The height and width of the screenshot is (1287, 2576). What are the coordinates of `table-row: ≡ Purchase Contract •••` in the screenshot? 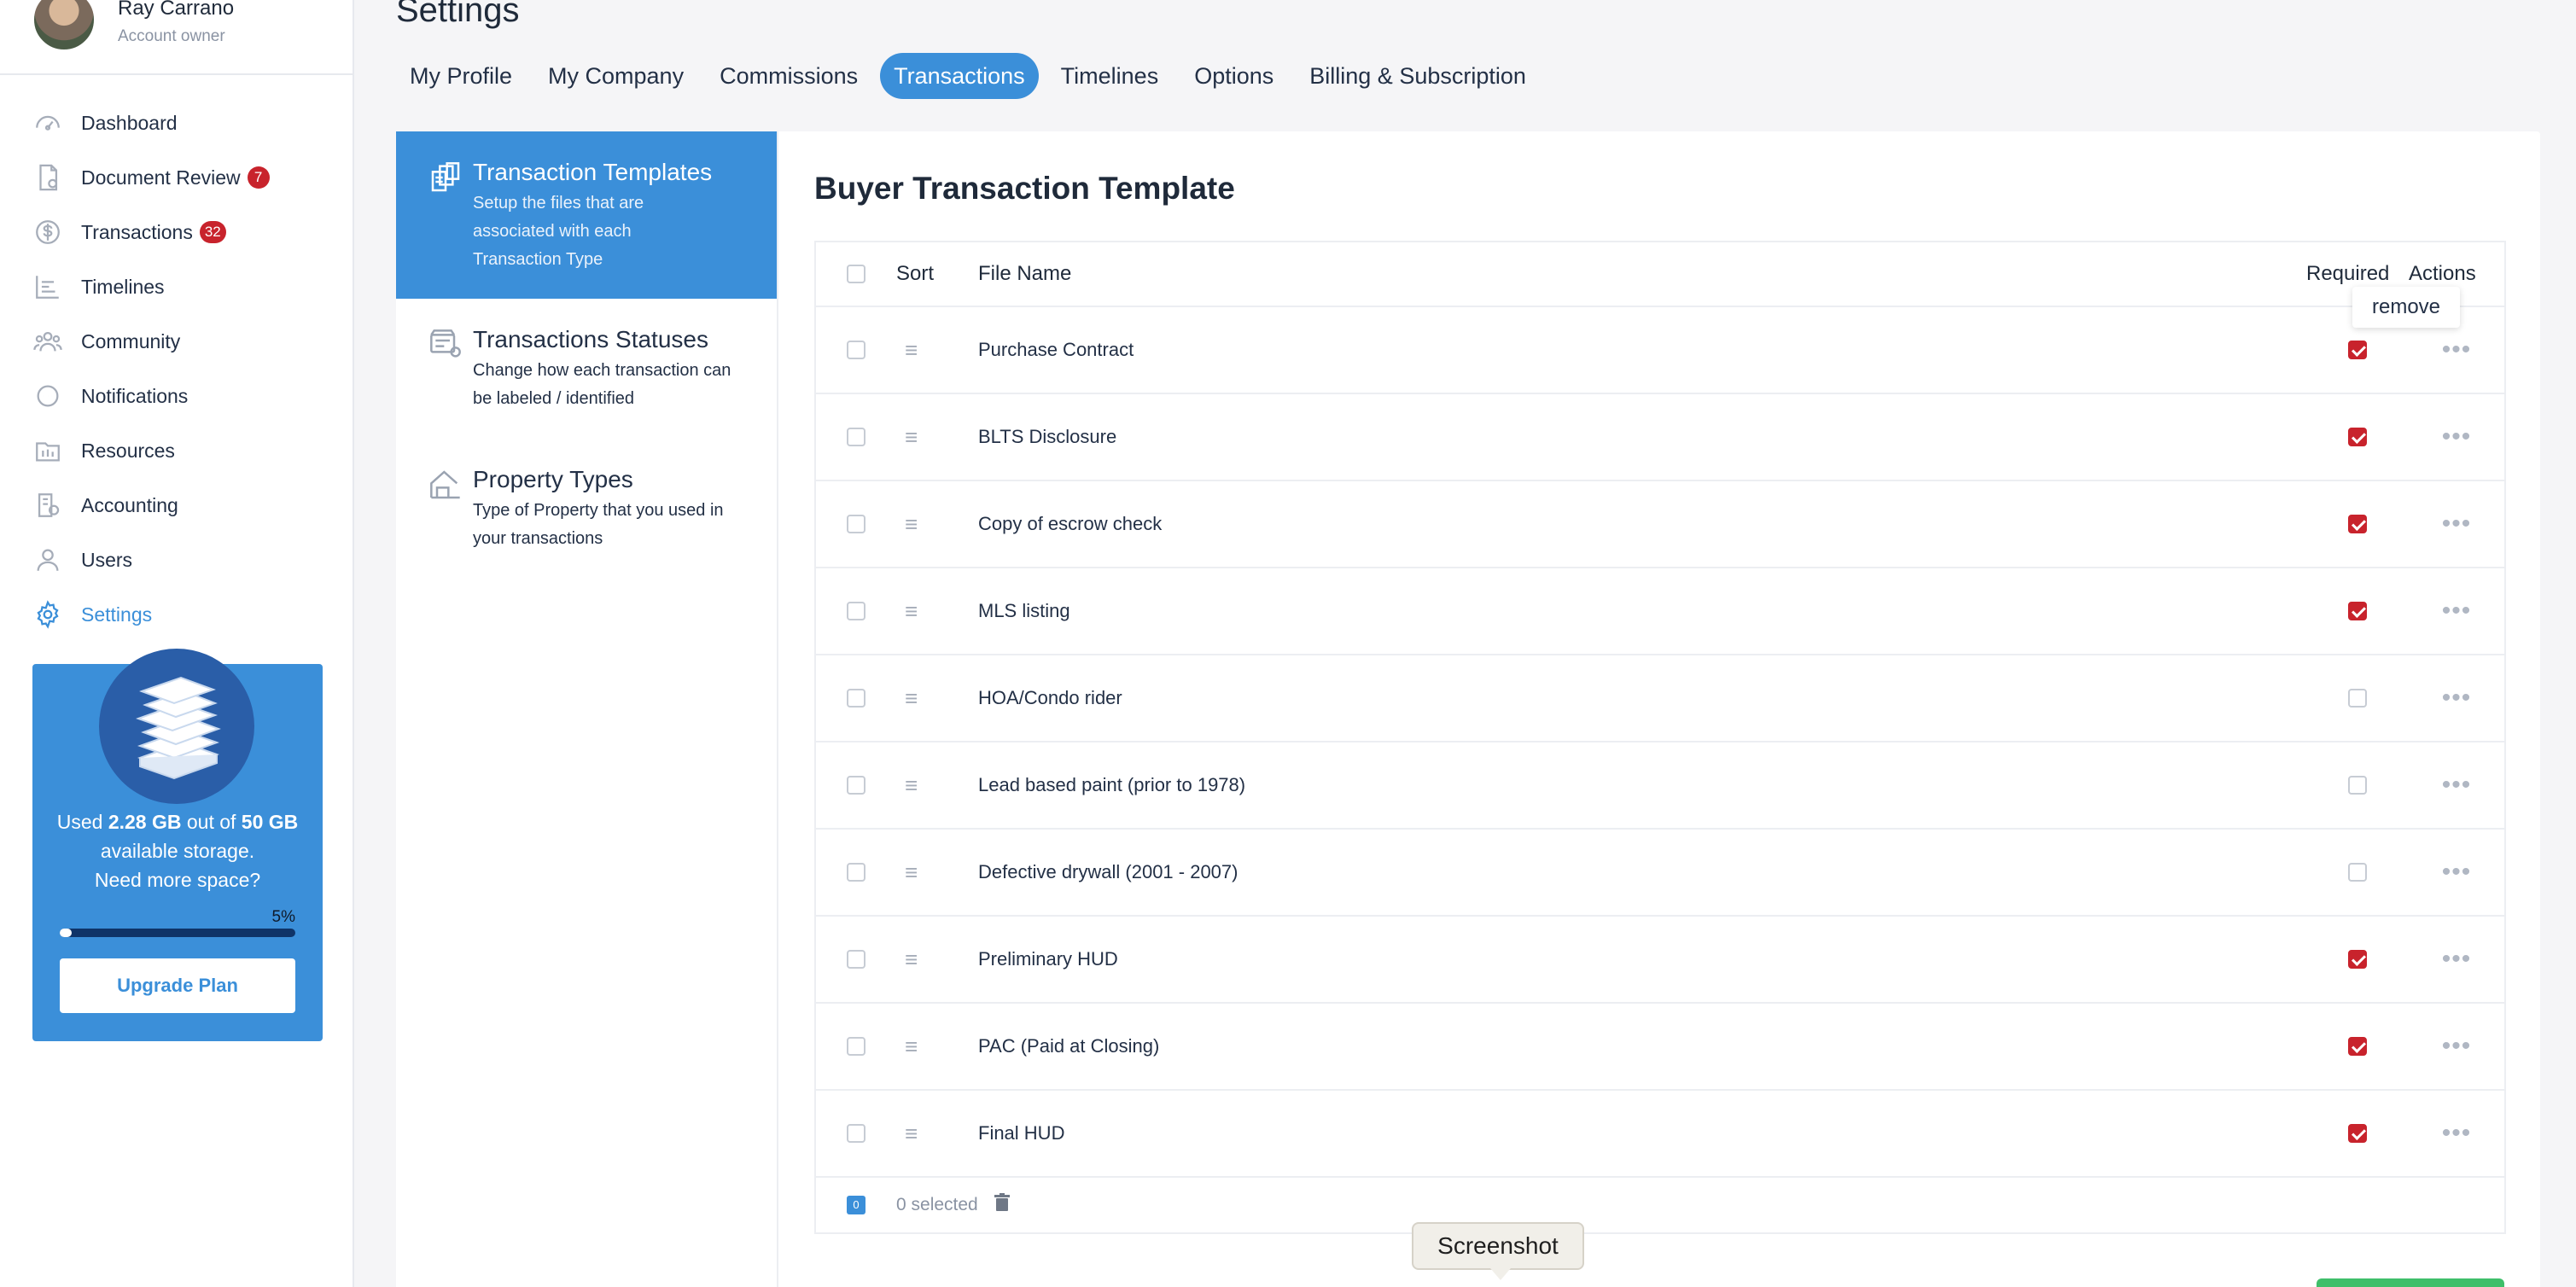 It's located at (1660, 350).